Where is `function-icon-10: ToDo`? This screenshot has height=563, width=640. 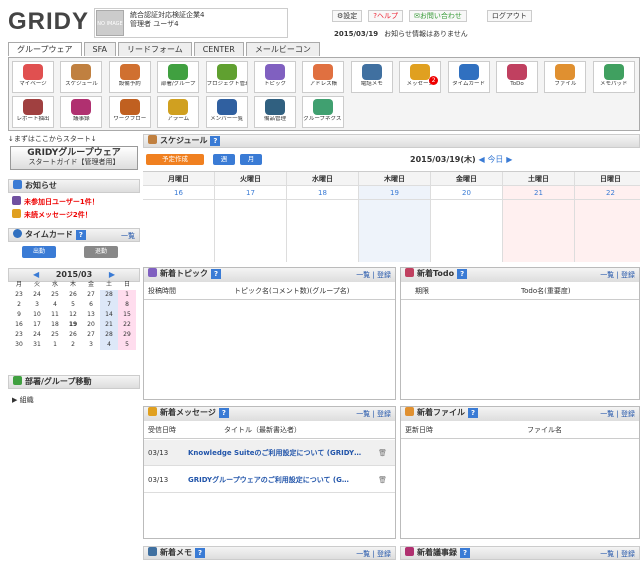 function-icon-10: ToDo is located at coordinates (517, 77).